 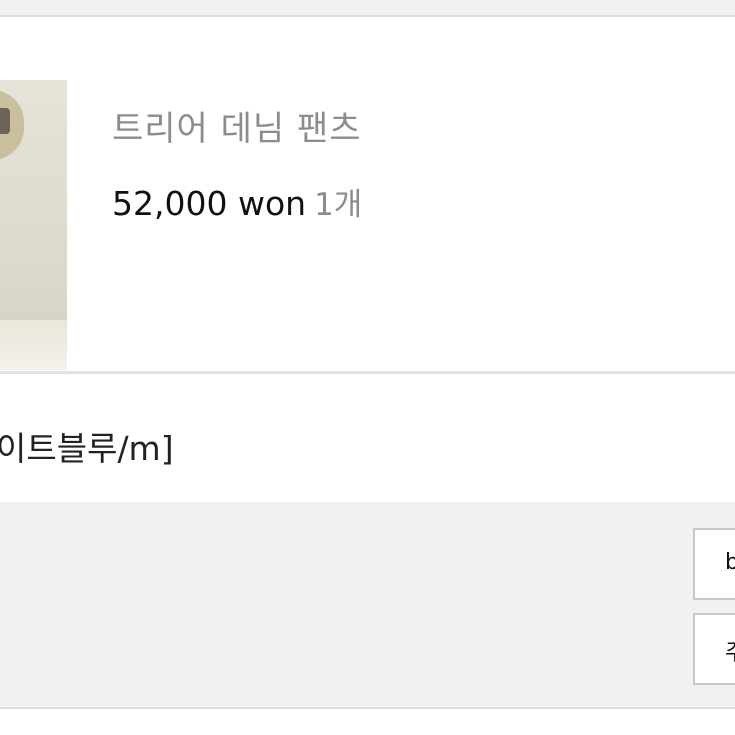 I want to click on price-line: 52,000 won 1개, so click(x=237, y=201).